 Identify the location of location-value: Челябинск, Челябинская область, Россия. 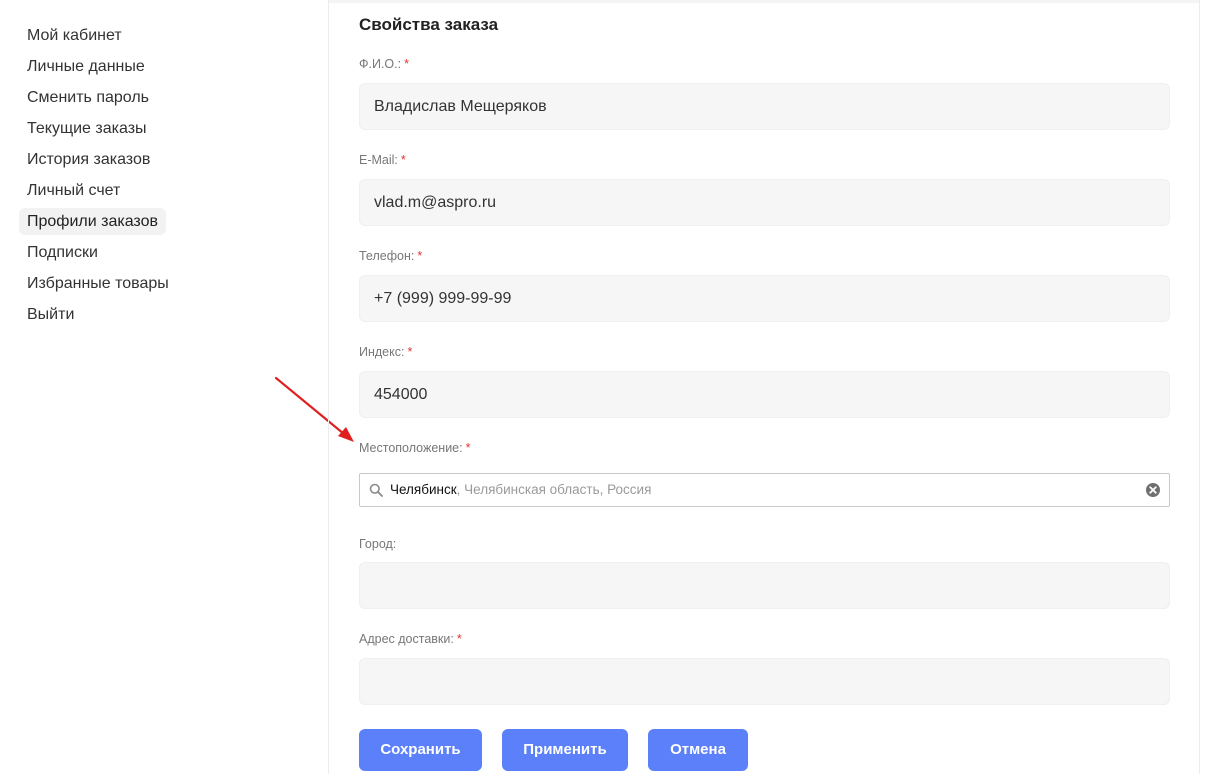
(520, 490).